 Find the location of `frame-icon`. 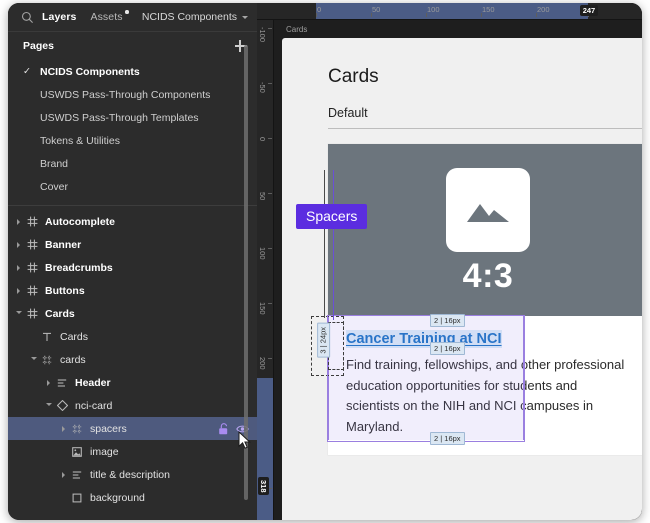

frame-icon is located at coordinates (47, 360).